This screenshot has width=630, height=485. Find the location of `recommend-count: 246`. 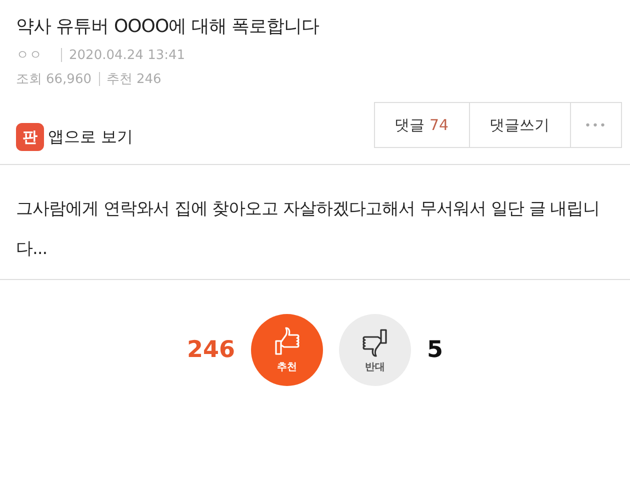

recommend-count: 246 is located at coordinates (149, 79).